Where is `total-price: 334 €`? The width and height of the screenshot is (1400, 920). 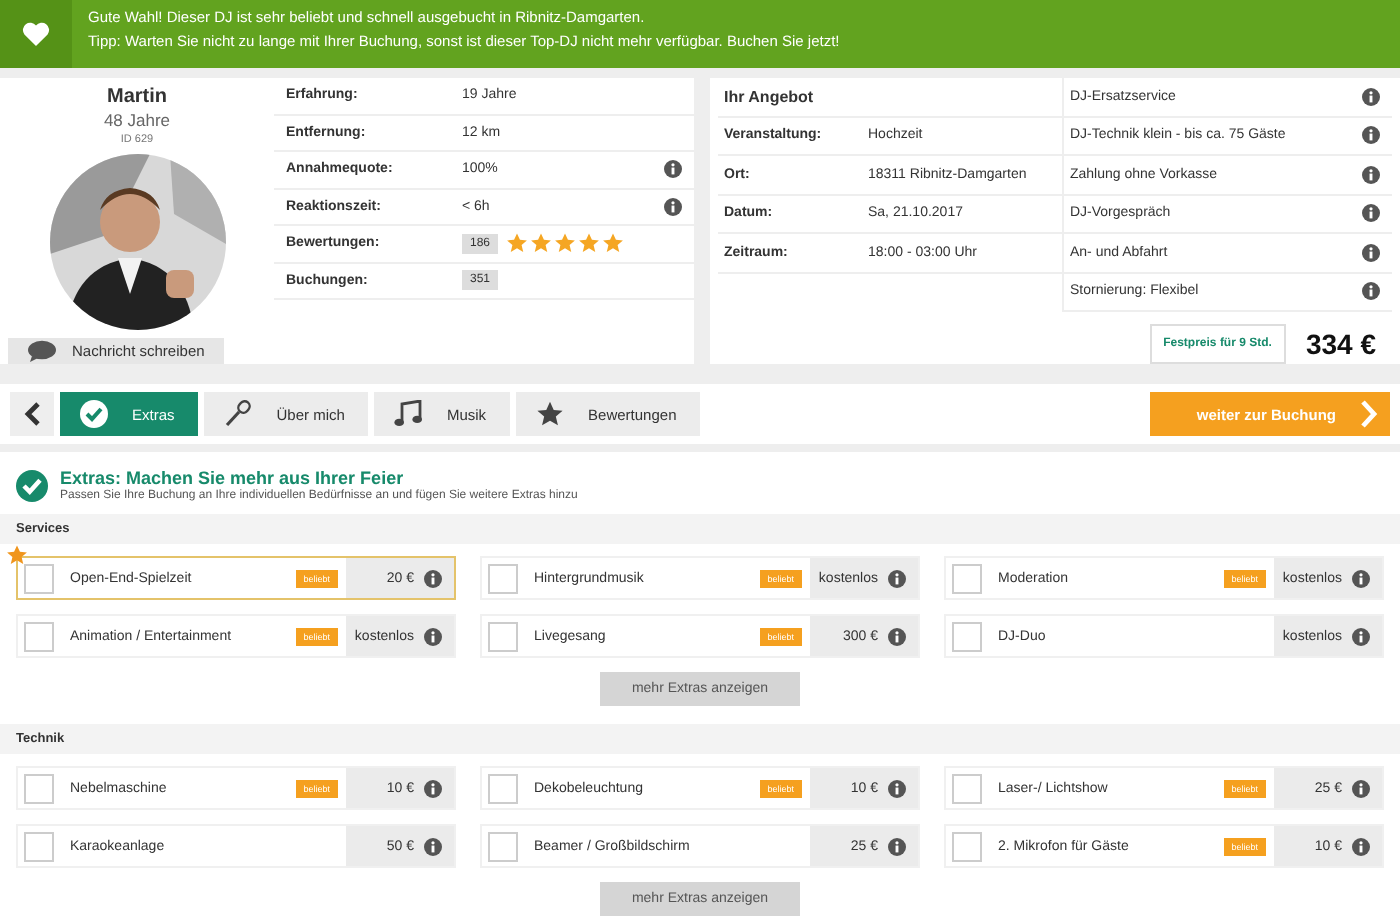 total-price: 334 € is located at coordinates (1340, 344).